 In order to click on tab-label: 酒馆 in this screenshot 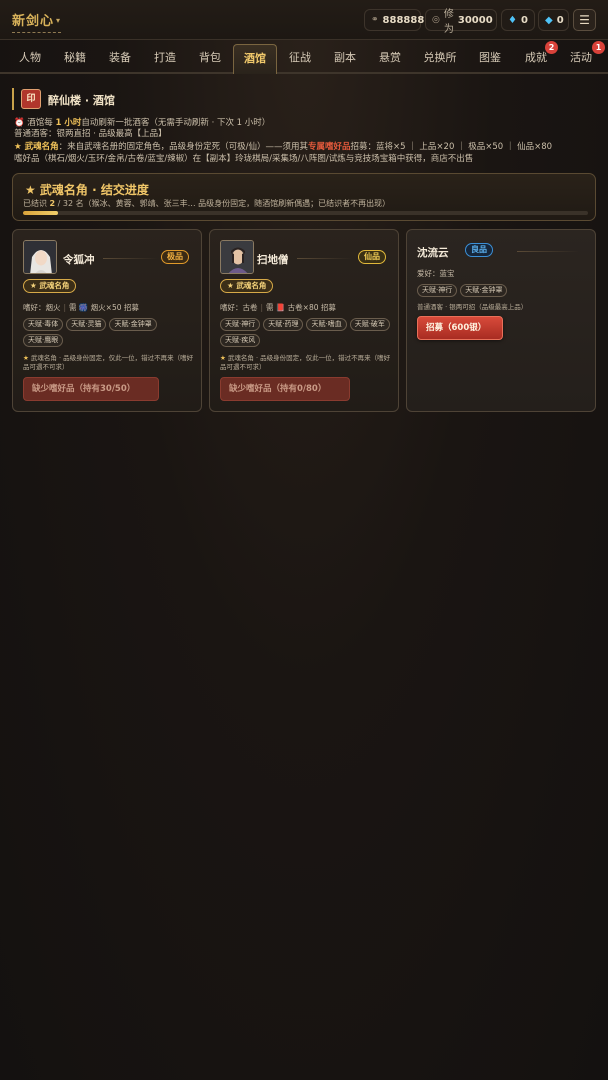, I will do `click(255, 58)`.